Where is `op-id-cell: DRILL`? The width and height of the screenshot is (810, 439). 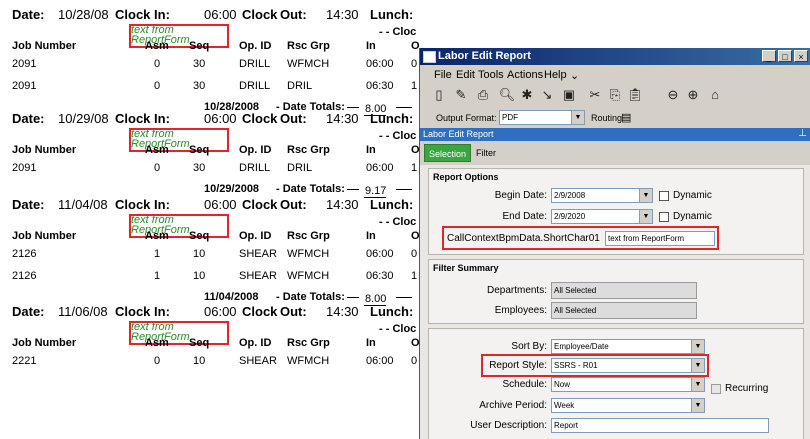 op-id-cell: DRILL is located at coordinates (255, 86).